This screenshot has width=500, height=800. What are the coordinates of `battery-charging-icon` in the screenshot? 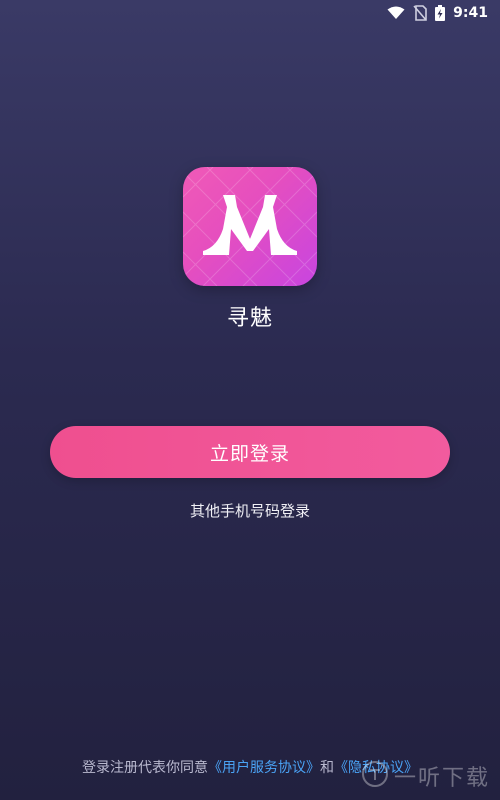 It's located at (440, 13).